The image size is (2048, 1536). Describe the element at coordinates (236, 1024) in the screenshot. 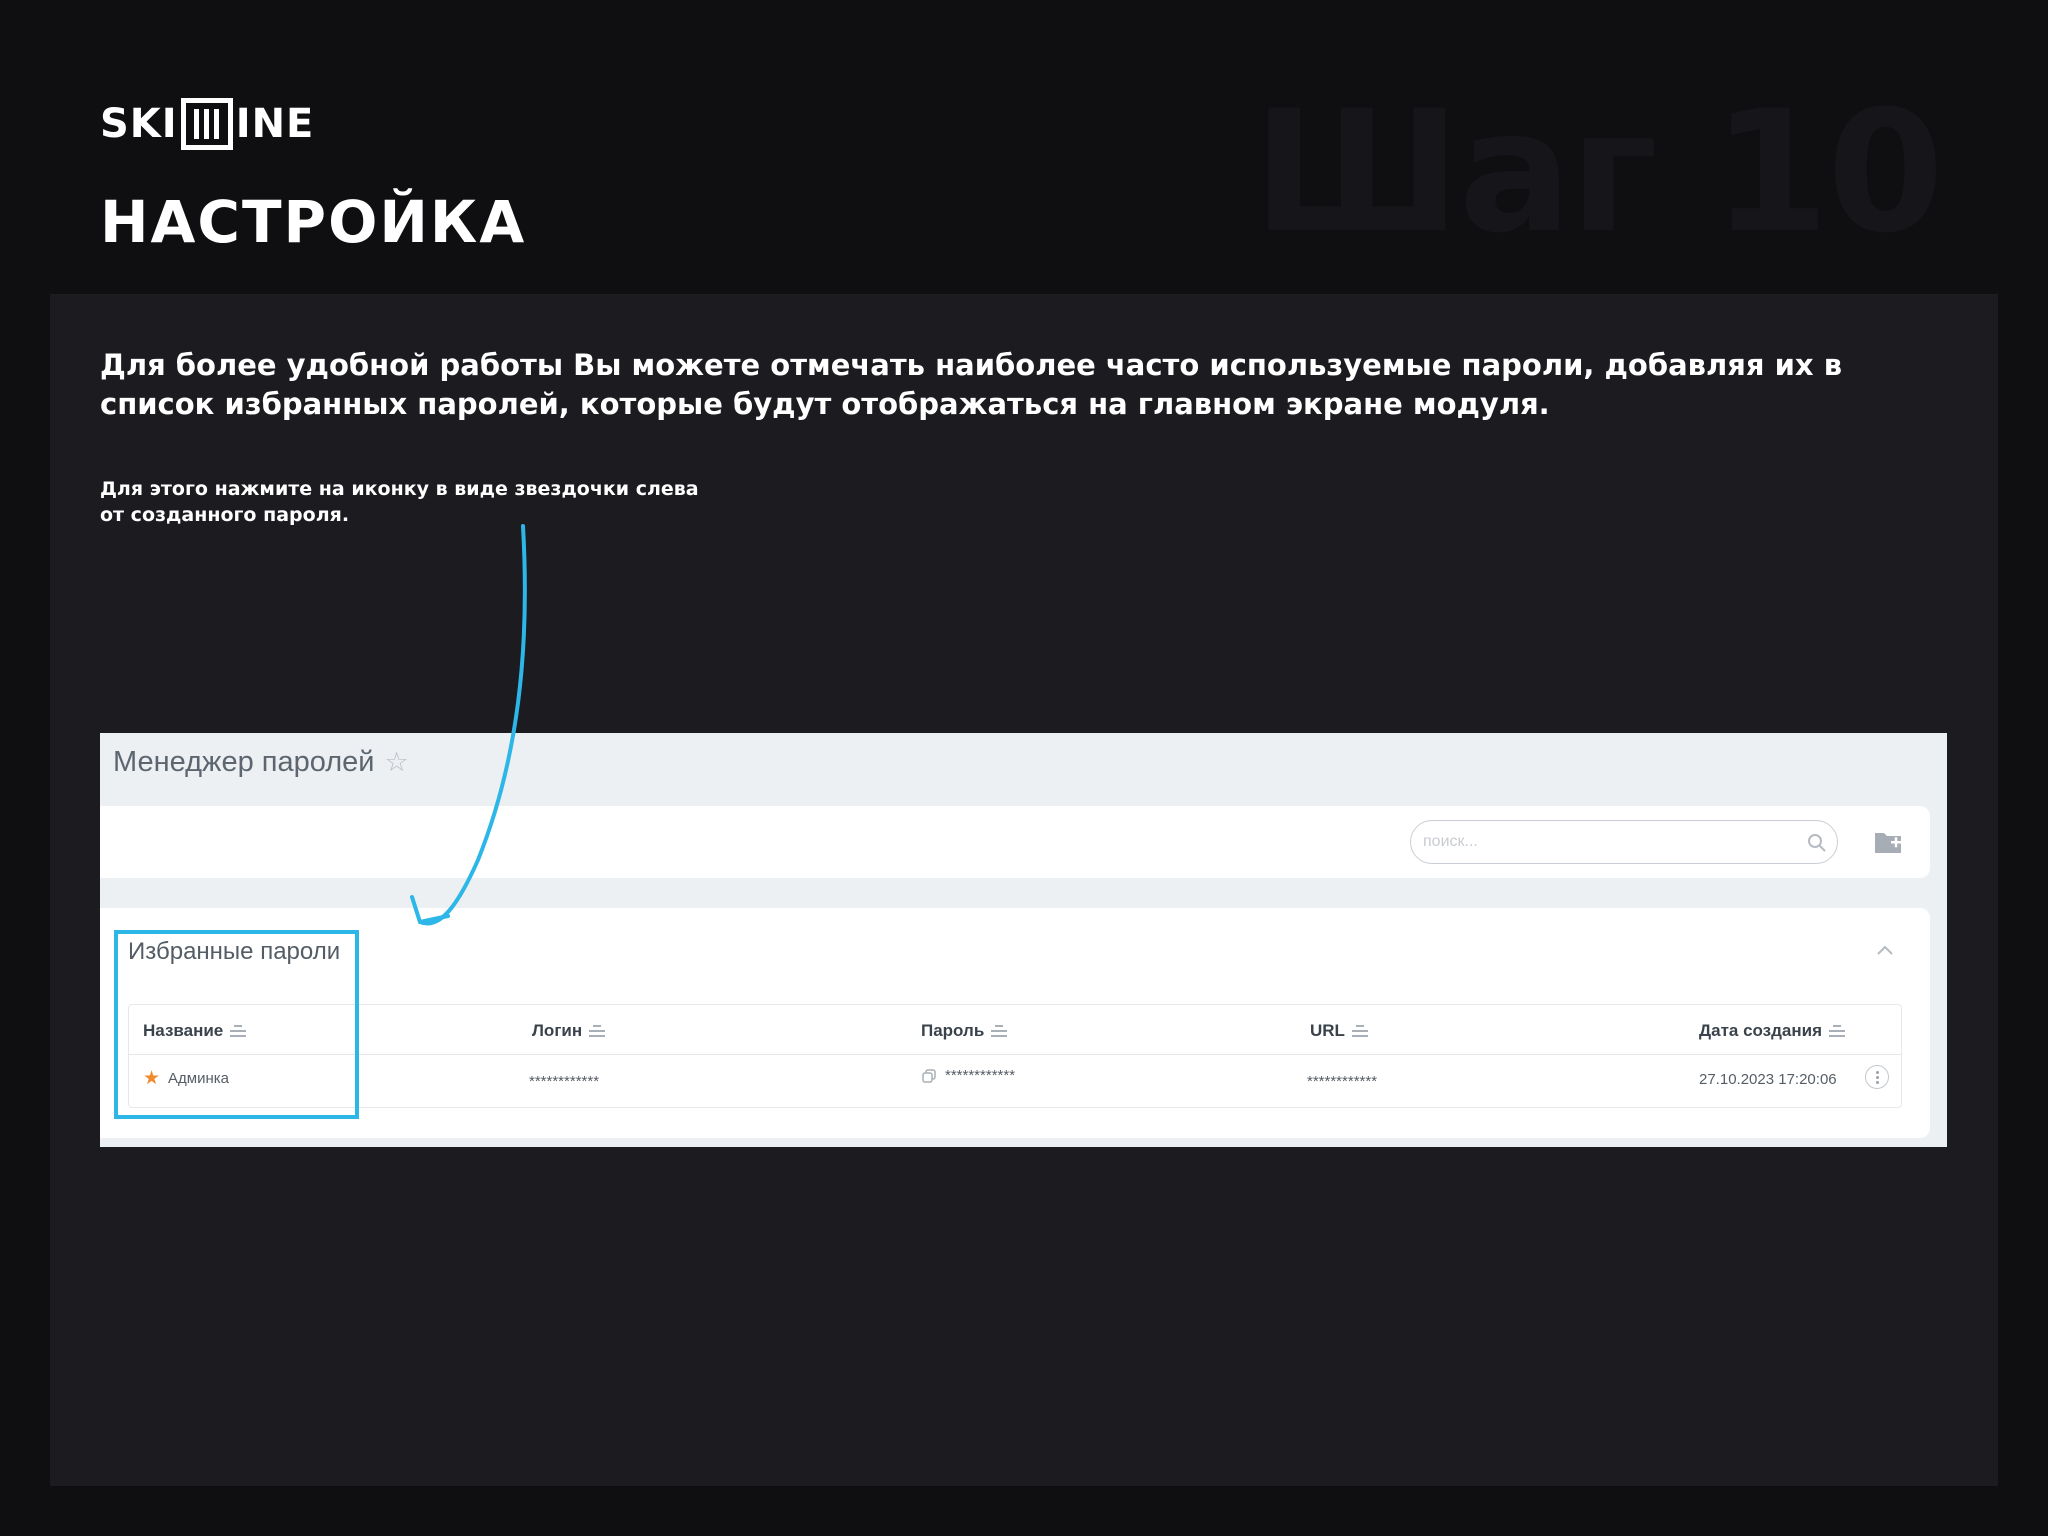

I see `highlight-box` at that location.